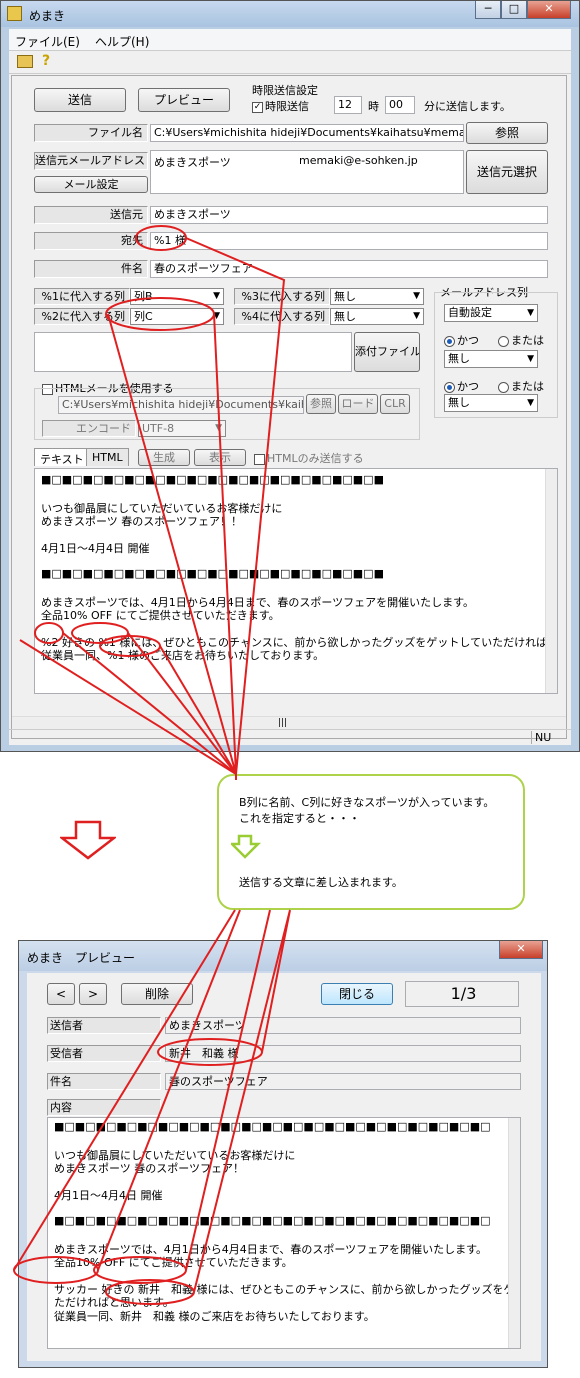 The image size is (580, 1378). I want to click on main-titlebar: めまき ─ □ ✕, so click(290, 14).